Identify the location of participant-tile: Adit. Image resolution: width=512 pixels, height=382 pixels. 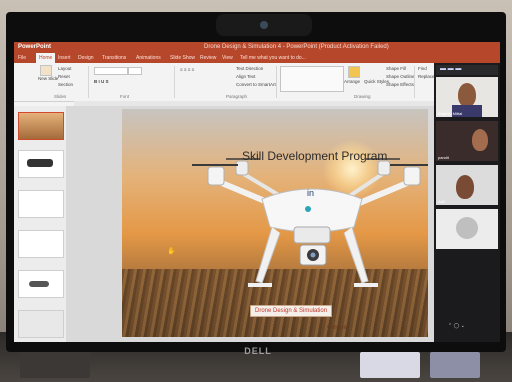
(467, 185).